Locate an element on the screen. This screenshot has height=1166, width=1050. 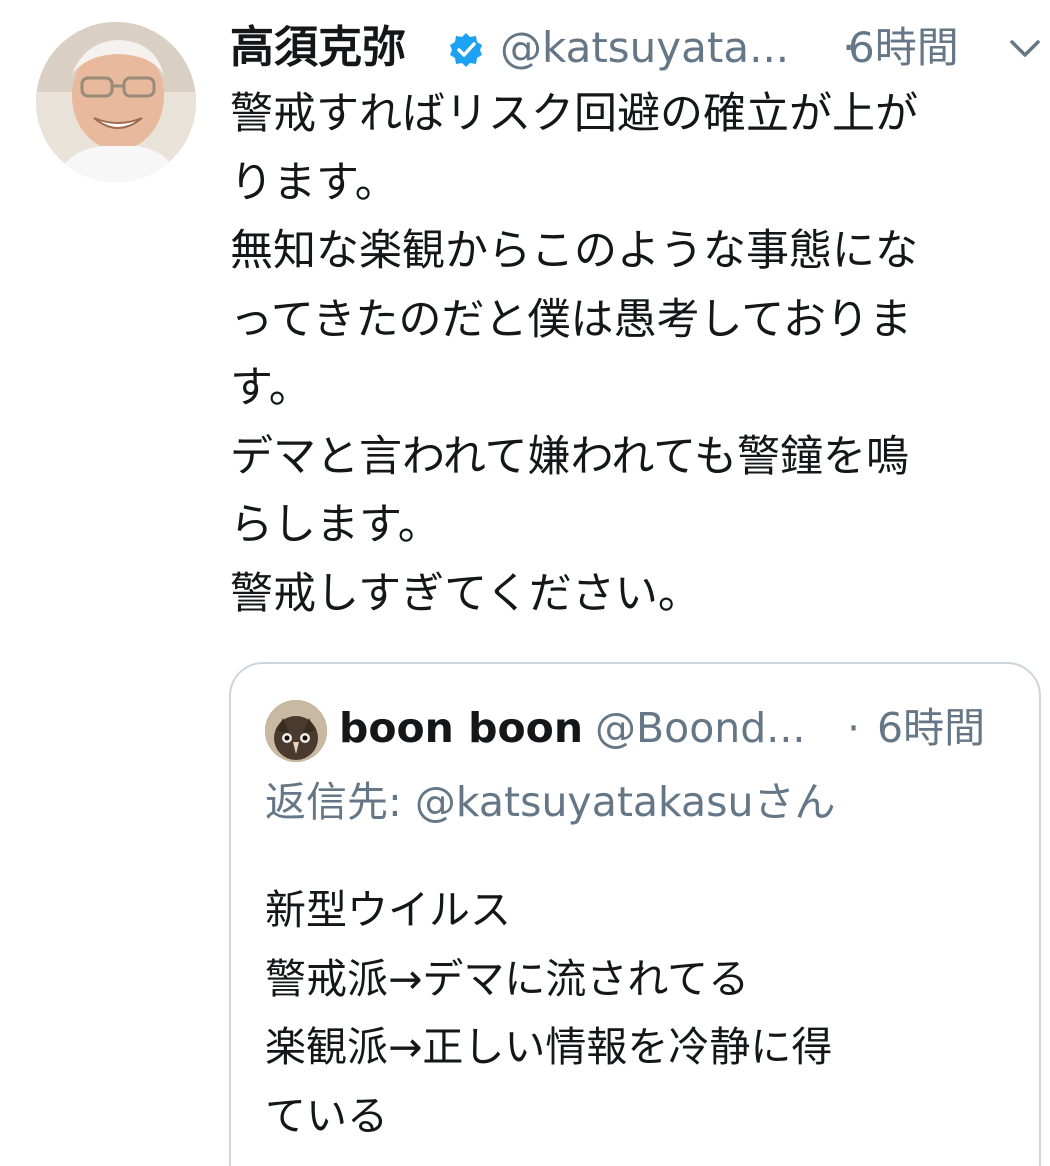
tweet-timestamp: 6時間 is located at coordinates (903, 48).